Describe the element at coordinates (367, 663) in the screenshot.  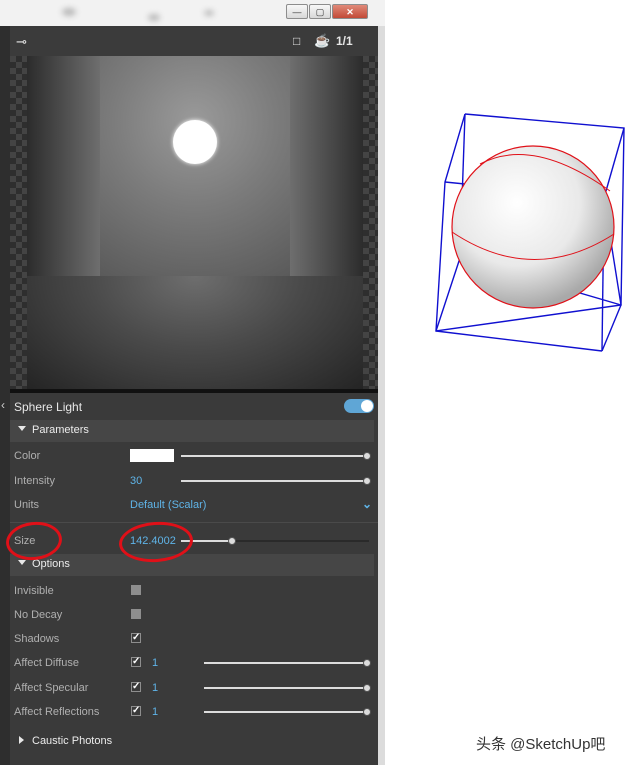
I see `affect-diffuse-slider-knob` at that location.